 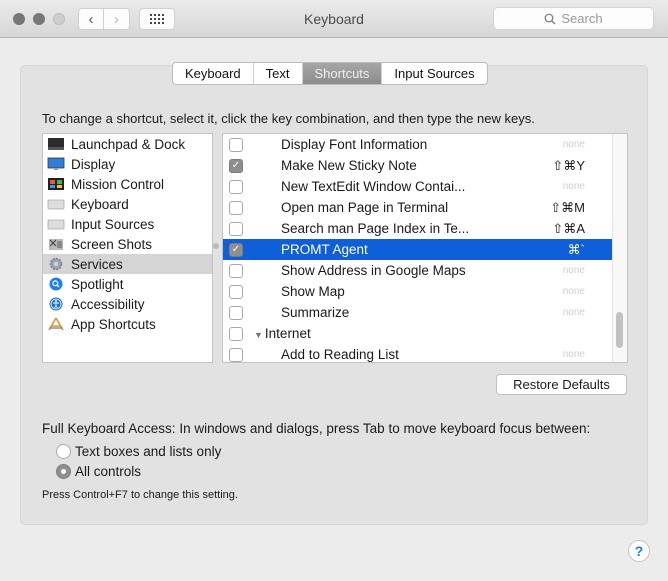 What do you see at coordinates (425, 333) in the screenshot?
I see `shortcut-group-row: ▼ Internet` at bounding box center [425, 333].